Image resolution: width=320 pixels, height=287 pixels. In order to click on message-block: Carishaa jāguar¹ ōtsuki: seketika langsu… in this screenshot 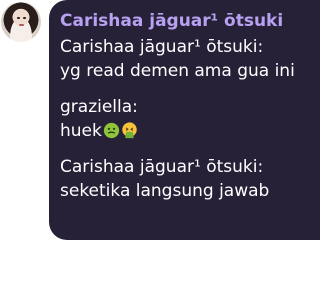, I will do `click(190, 179)`.